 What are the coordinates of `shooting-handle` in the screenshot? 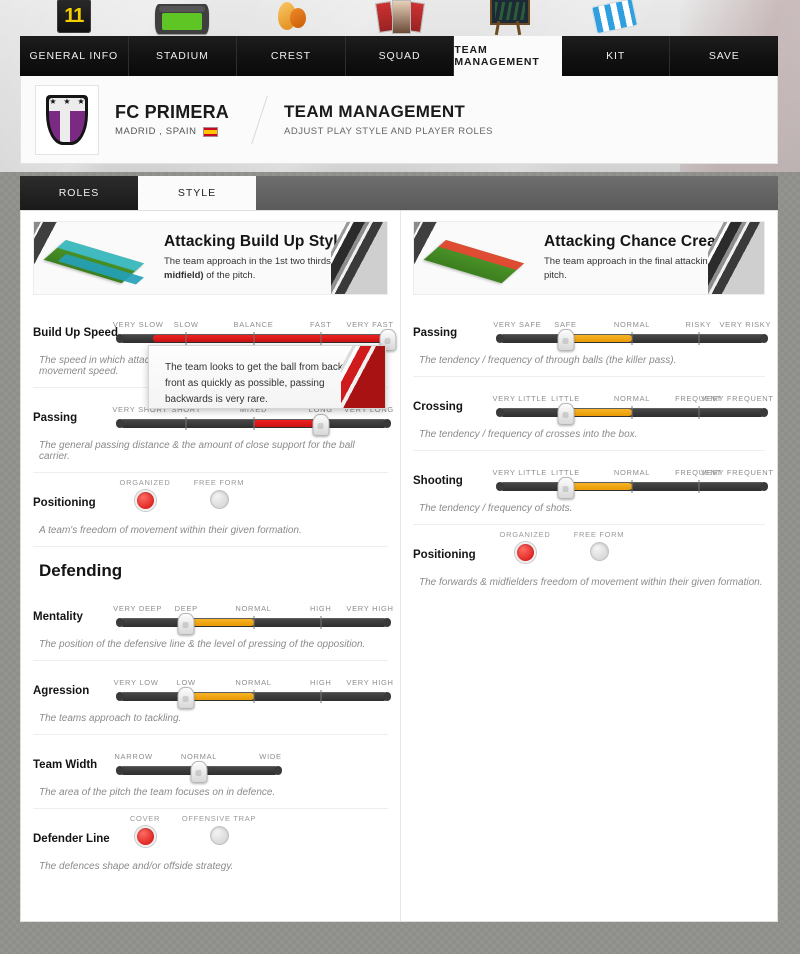 It's located at (565, 488).